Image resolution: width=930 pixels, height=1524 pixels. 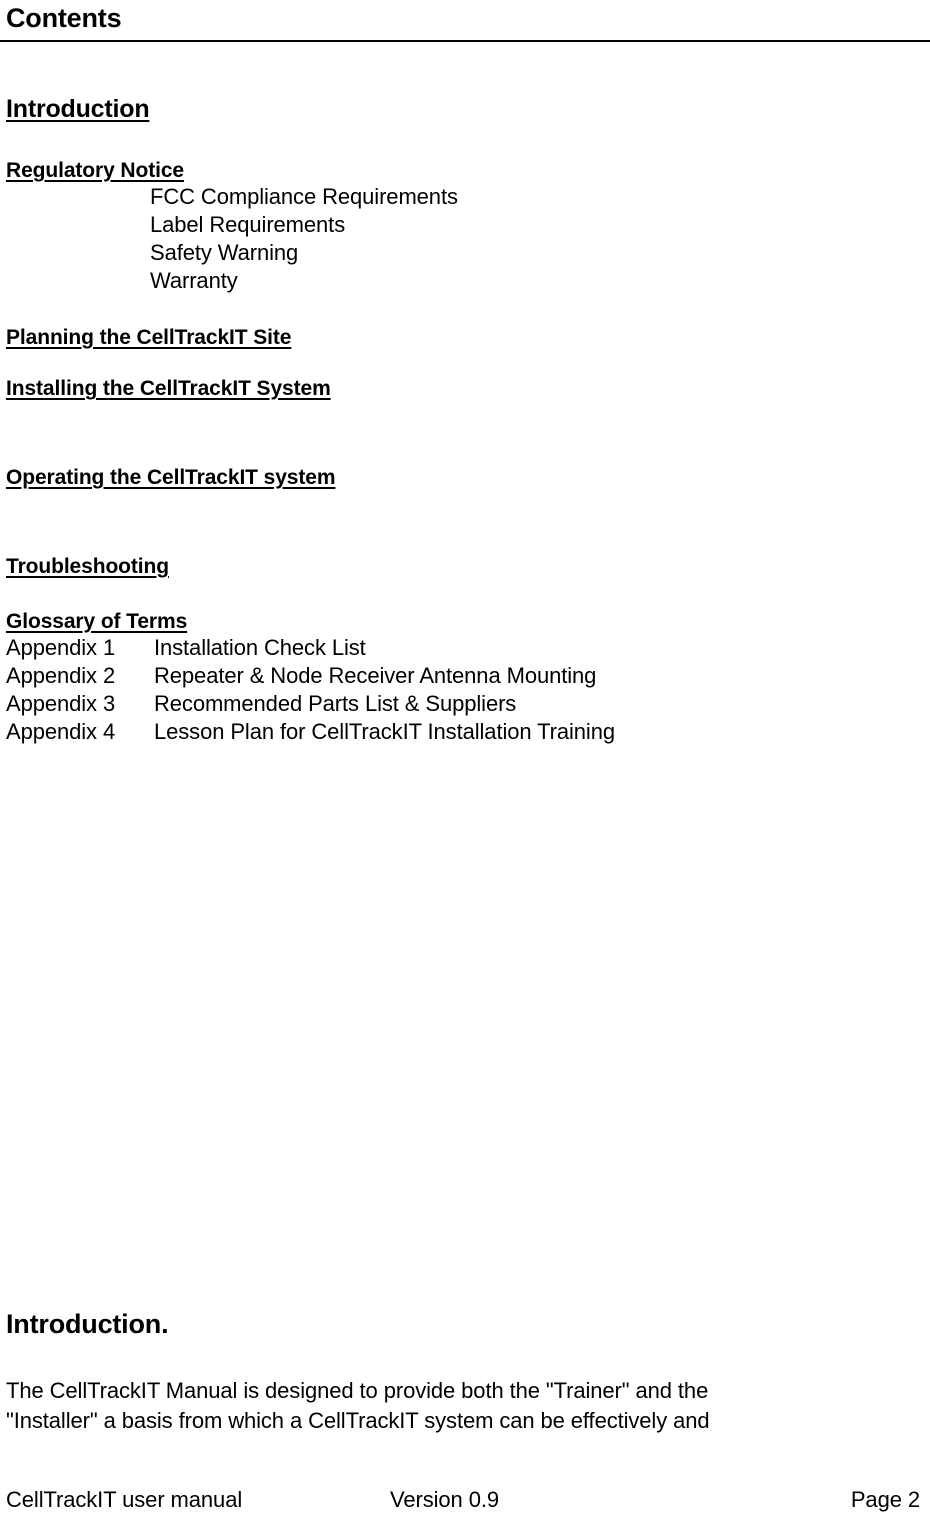 What do you see at coordinates (78, 109) in the screenshot?
I see `toc-heading-introduction: Introduction` at bounding box center [78, 109].